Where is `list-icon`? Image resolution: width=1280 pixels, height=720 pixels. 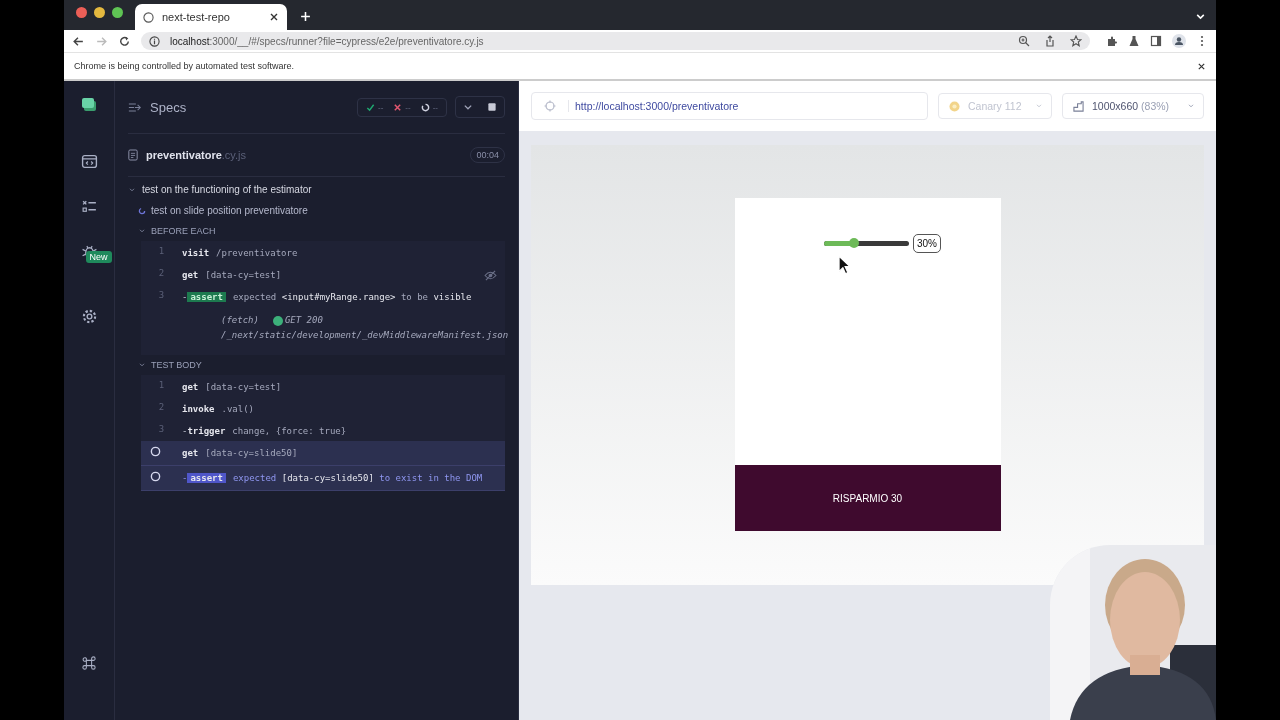
list-icon is located at coordinates (89, 206).